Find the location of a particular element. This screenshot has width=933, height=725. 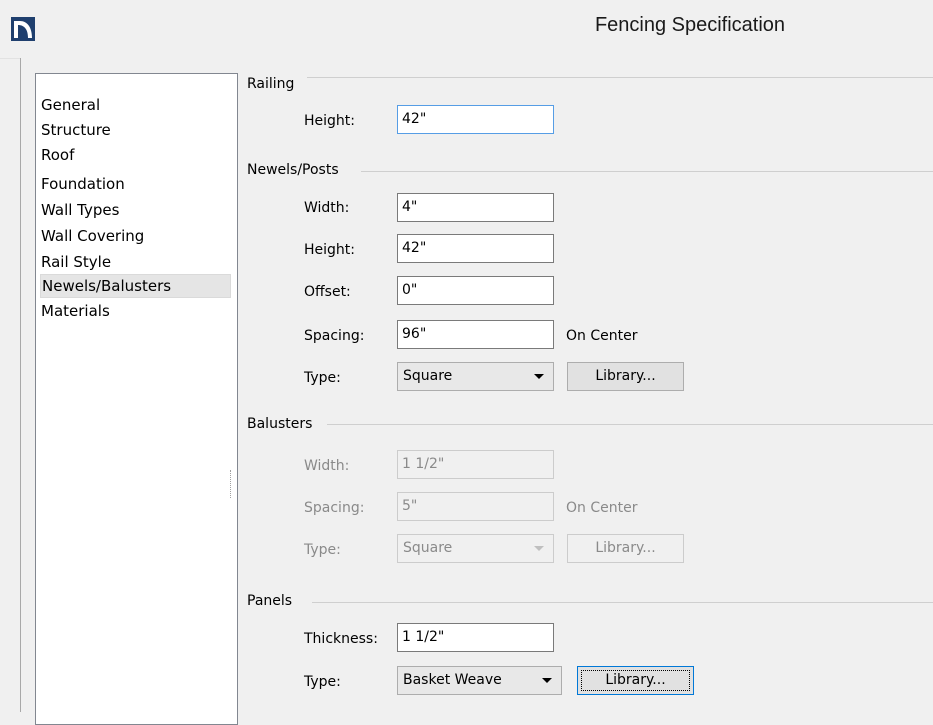

newel-height-label: Height: is located at coordinates (329, 250).